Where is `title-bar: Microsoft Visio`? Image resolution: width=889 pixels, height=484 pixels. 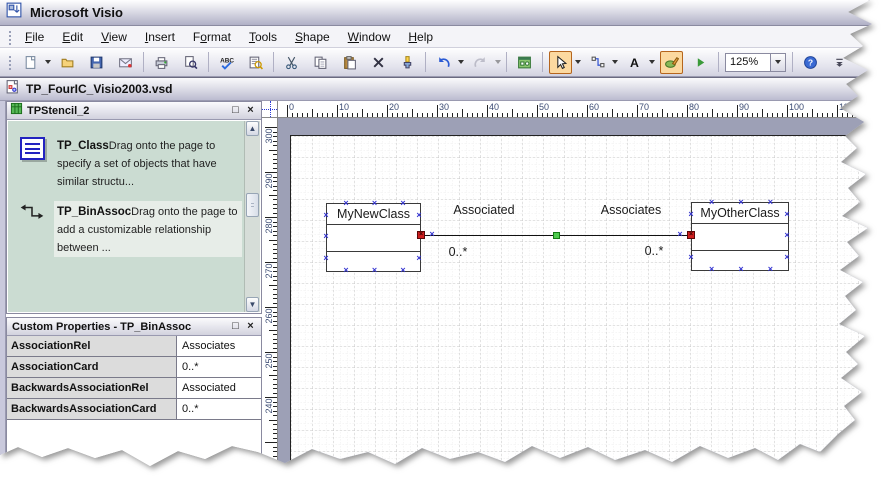
title-bar: Microsoft Visio is located at coordinates (436, 13).